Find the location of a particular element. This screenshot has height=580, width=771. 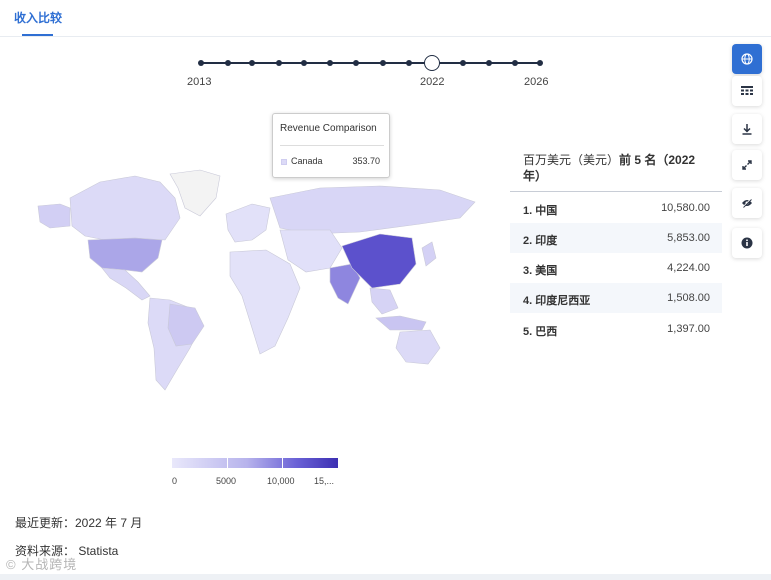

tooltip-swatch is located at coordinates (284, 162).